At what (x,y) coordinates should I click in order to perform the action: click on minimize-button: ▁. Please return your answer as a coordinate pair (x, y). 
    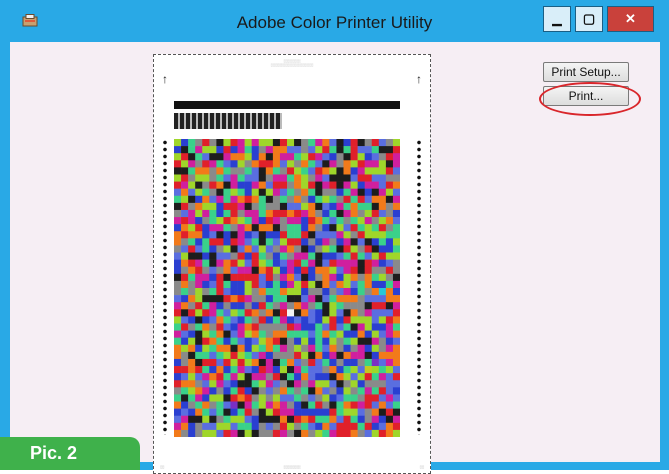
    Looking at the image, I should click on (557, 19).